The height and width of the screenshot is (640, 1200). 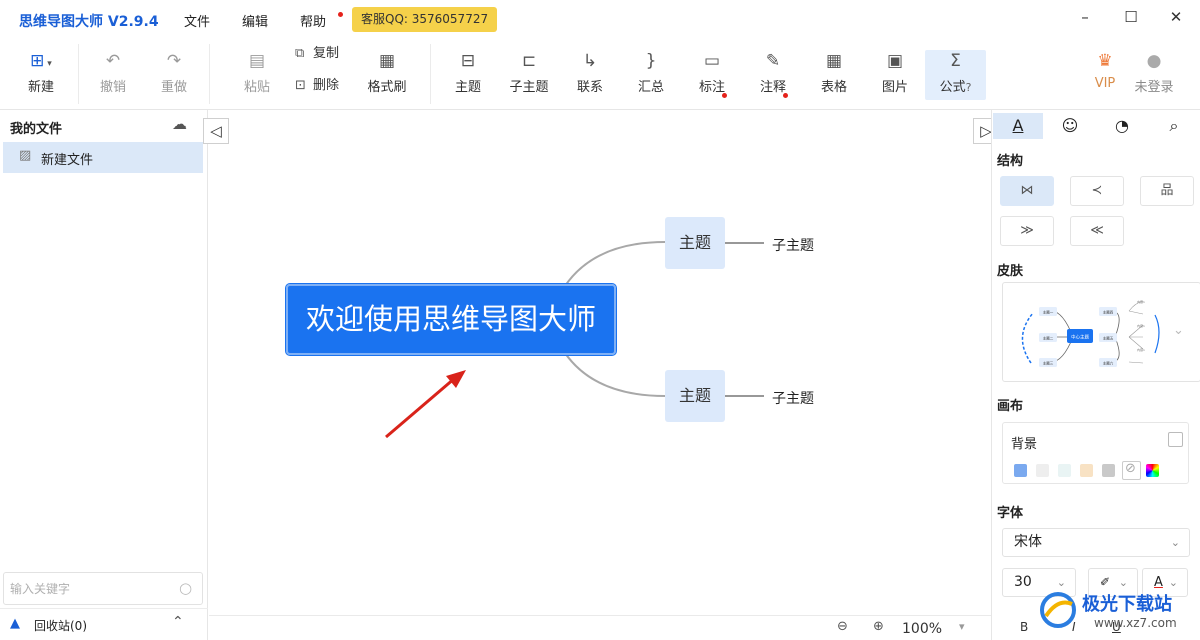 I want to click on annotation-arrow, so click(x=420, y=407).